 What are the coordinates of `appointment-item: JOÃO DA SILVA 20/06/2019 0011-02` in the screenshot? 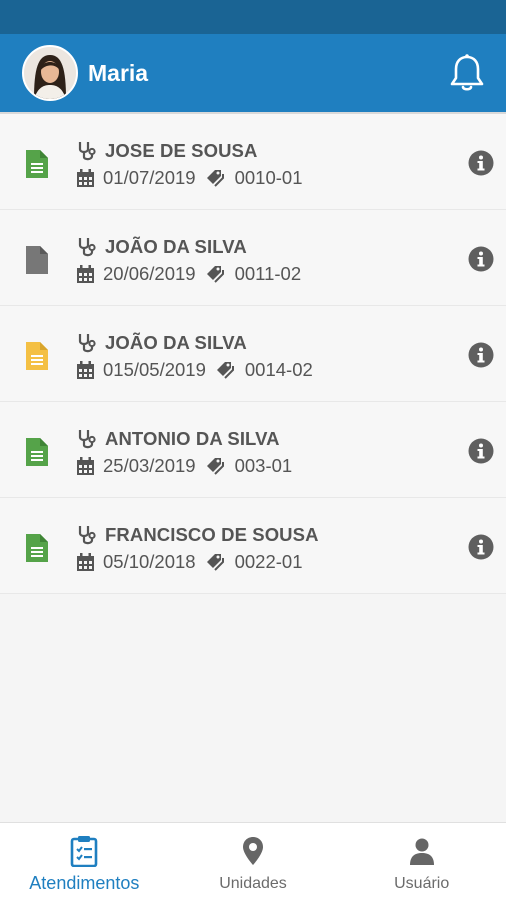 It's located at (253, 258).